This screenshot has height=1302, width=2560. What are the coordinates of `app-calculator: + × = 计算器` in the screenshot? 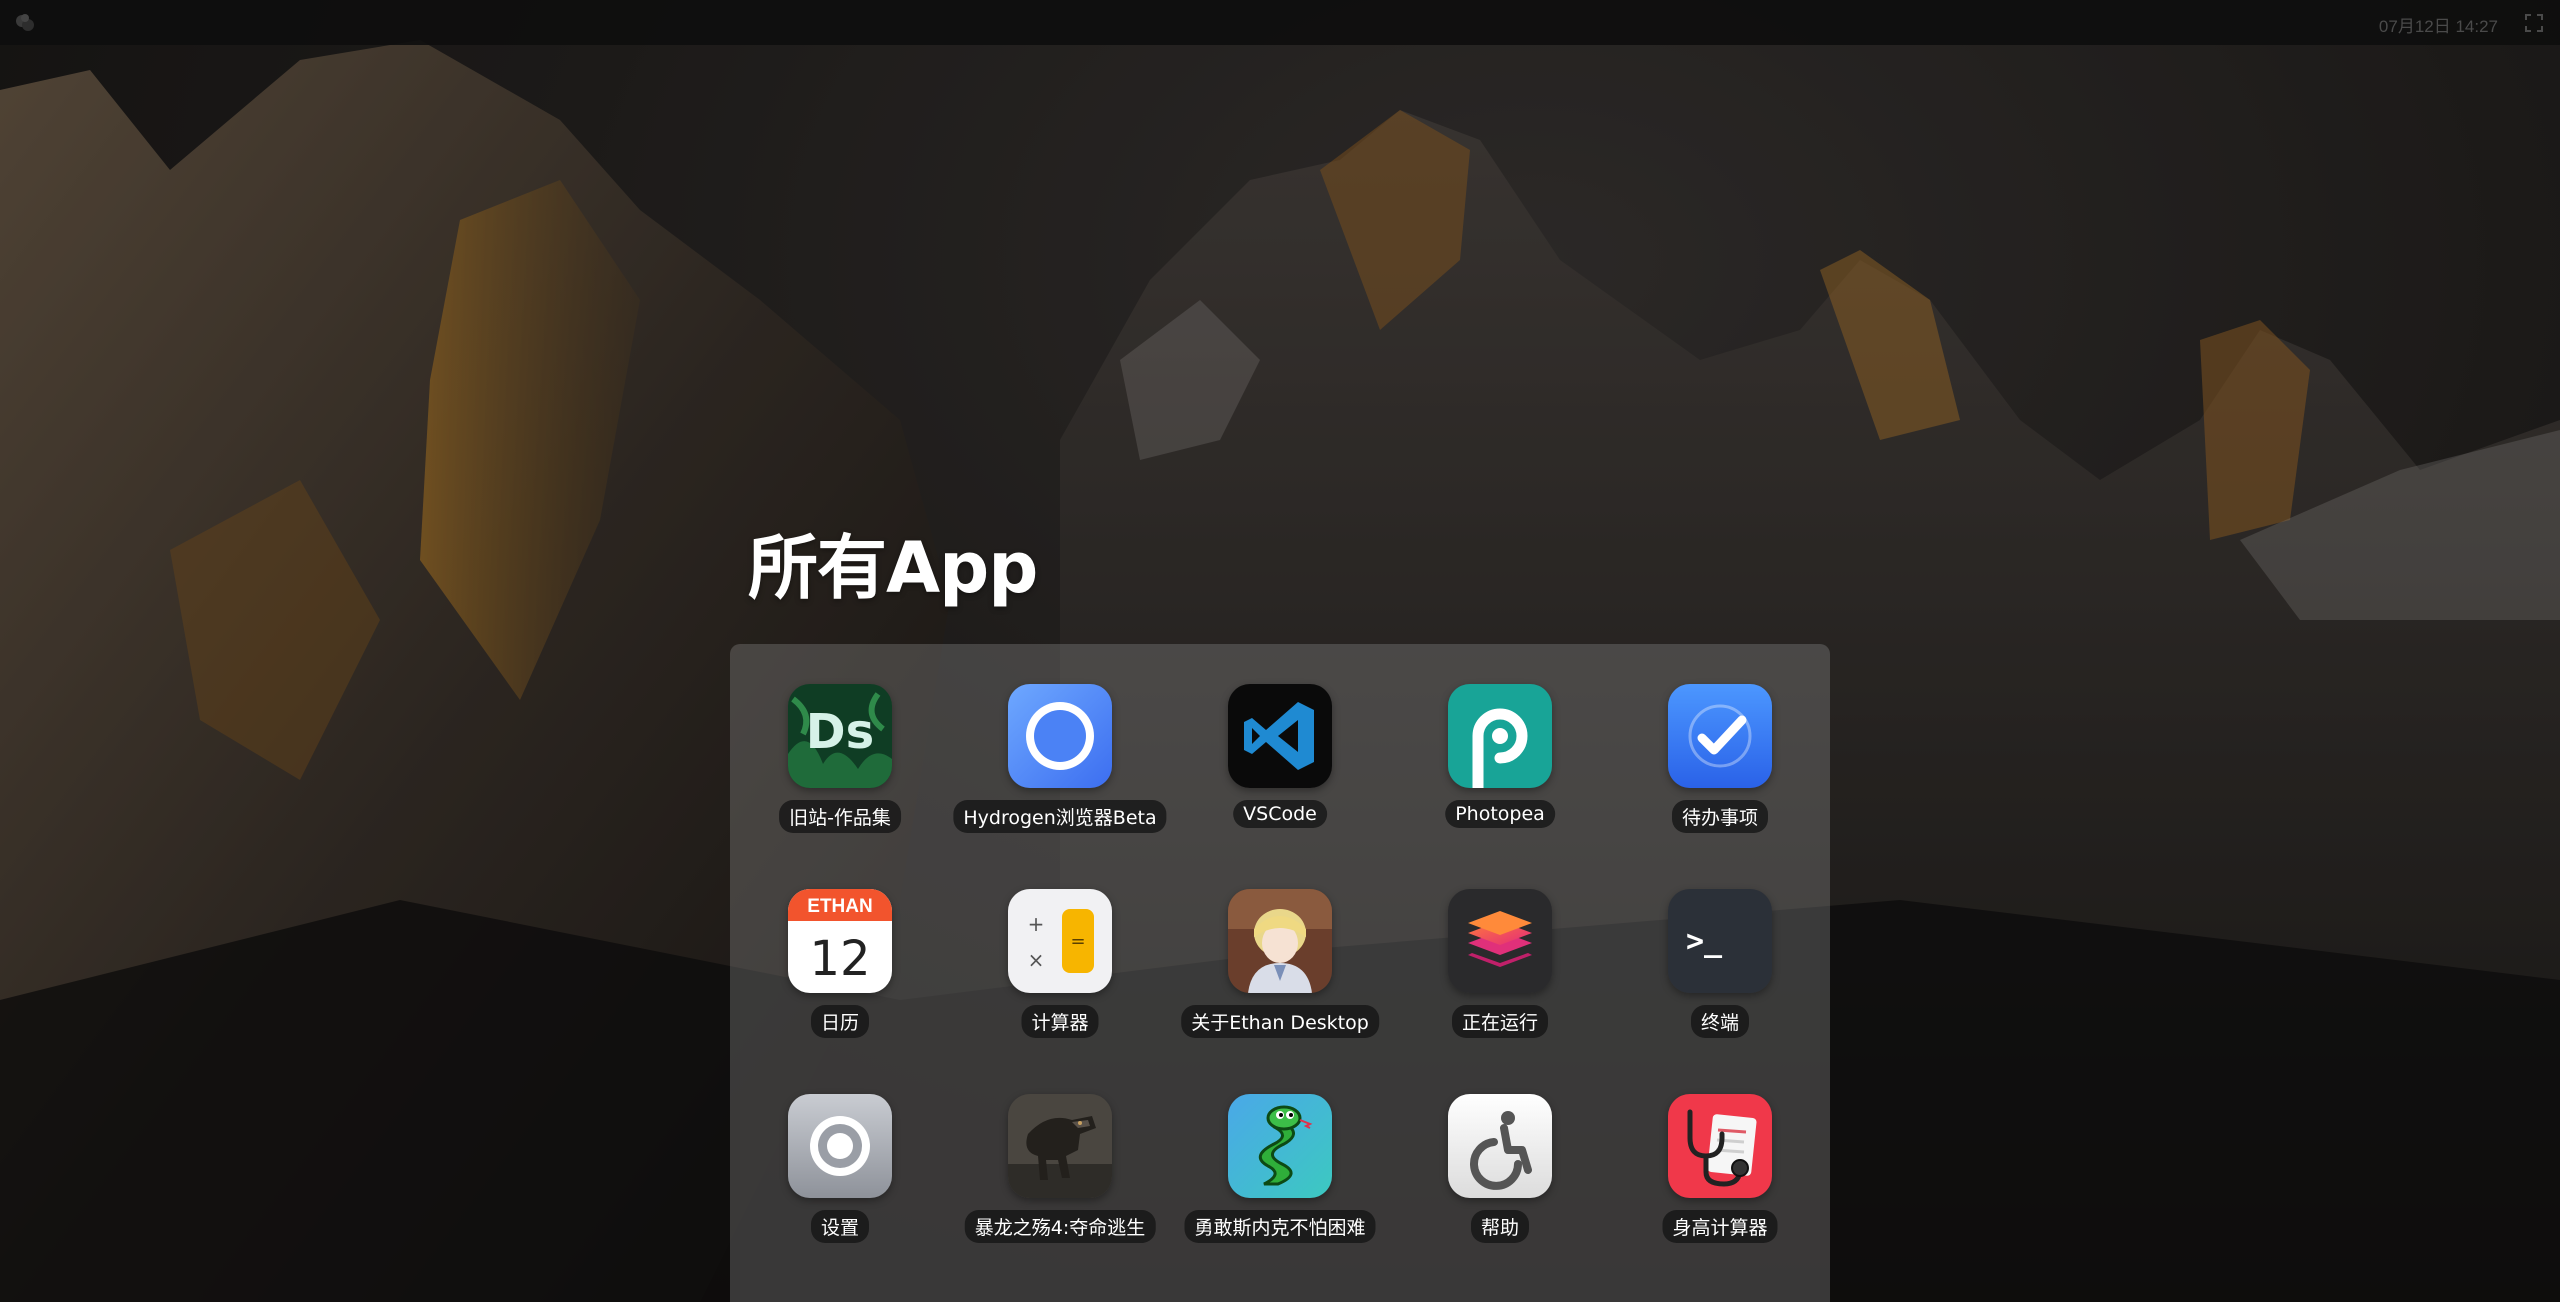 It's located at (1060, 943).